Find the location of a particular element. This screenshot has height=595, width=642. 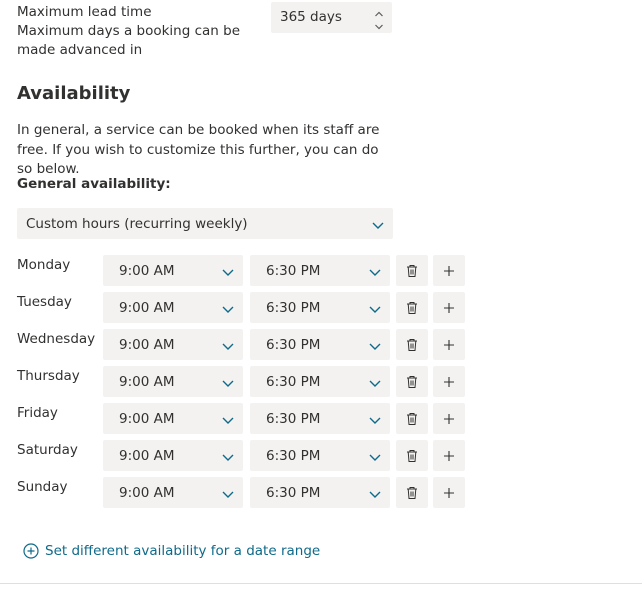

general-availability-dropdown: Custom hours (recurring weekly) is located at coordinates (205, 223).